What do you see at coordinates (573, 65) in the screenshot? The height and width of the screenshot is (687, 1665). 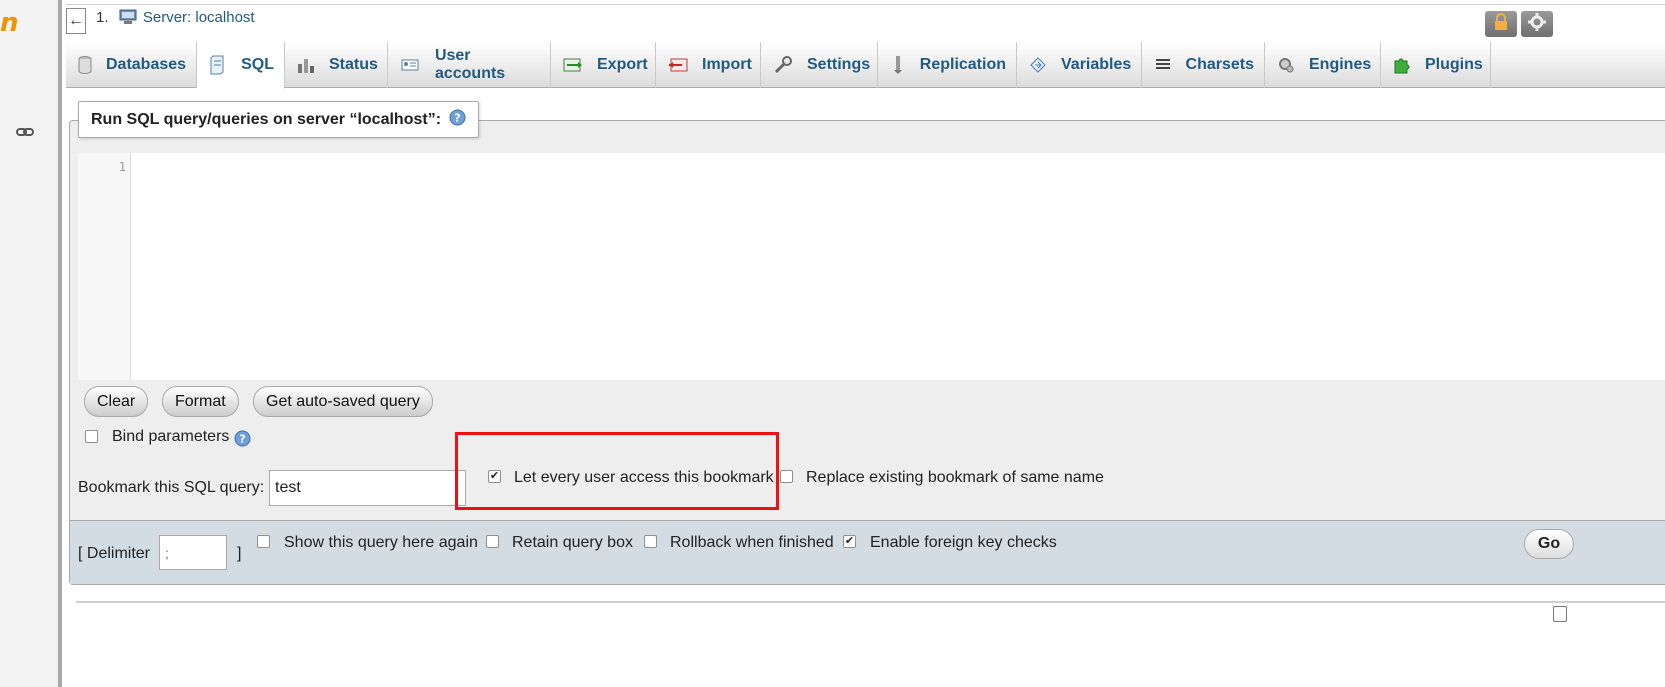 I see `export-icon` at bounding box center [573, 65].